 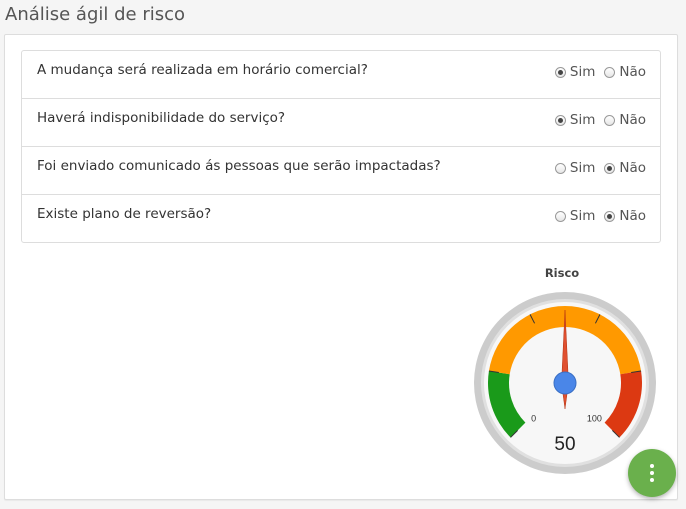 What do you see at coordinates (594, 418) in the screenshot?
I see `gauge-max-label: 100` at bounding box center [594, 418].